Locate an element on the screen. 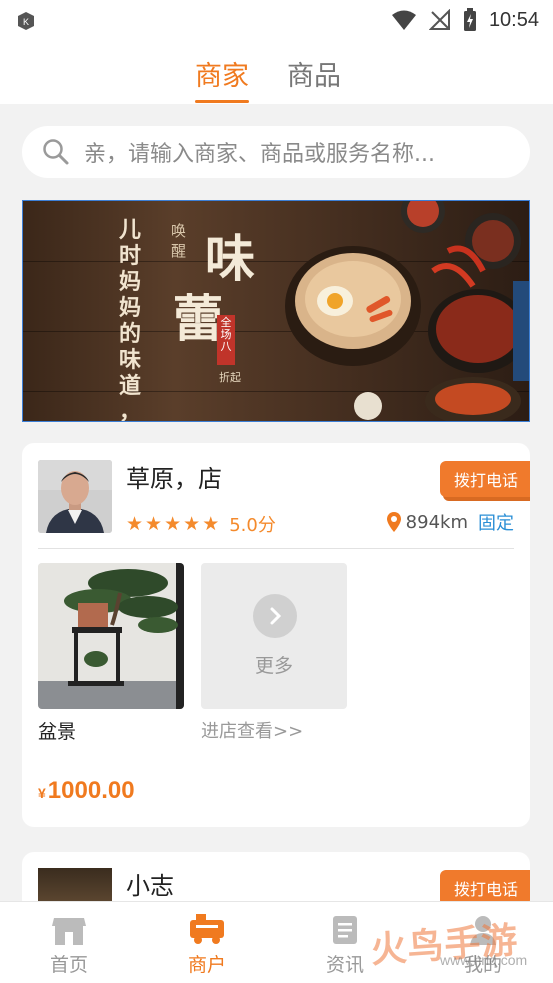 The width and height of the screenshot is (553, 983). watermark-url: www.hnq.com is located at coordinates (484, 960).